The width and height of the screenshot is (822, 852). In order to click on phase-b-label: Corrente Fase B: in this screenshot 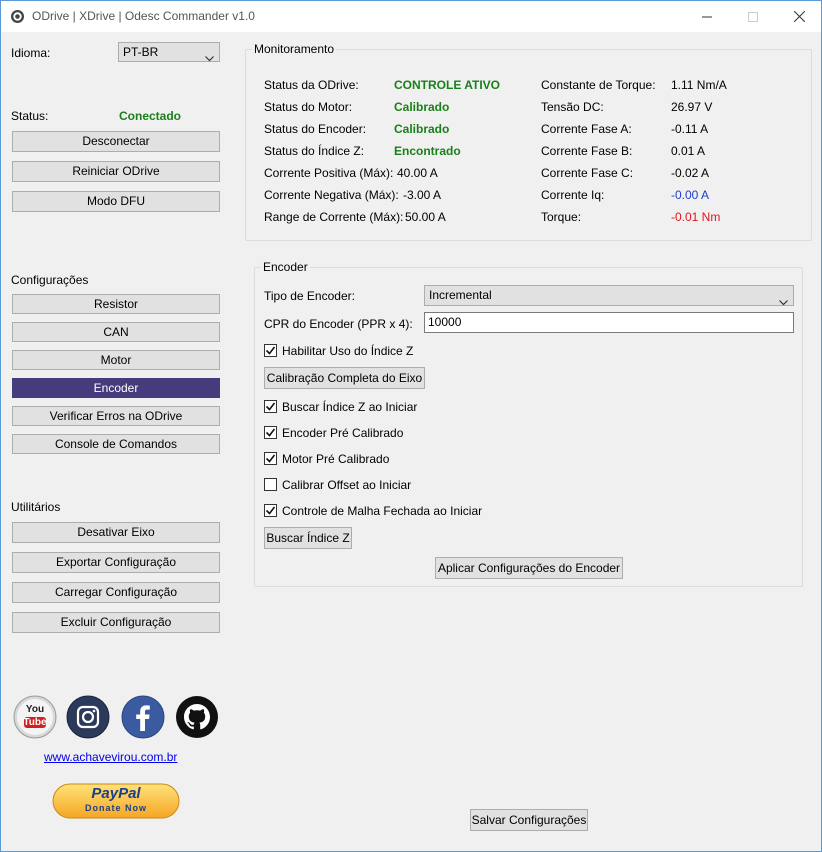, I will do `click(587, 151)`.